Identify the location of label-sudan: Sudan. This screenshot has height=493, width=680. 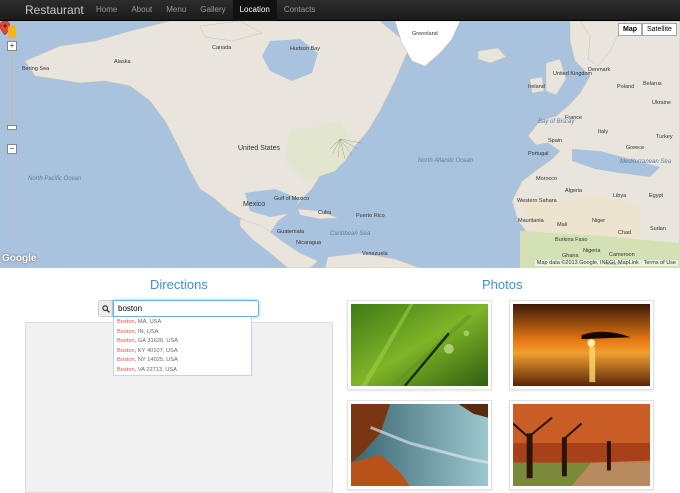
(658, 229).